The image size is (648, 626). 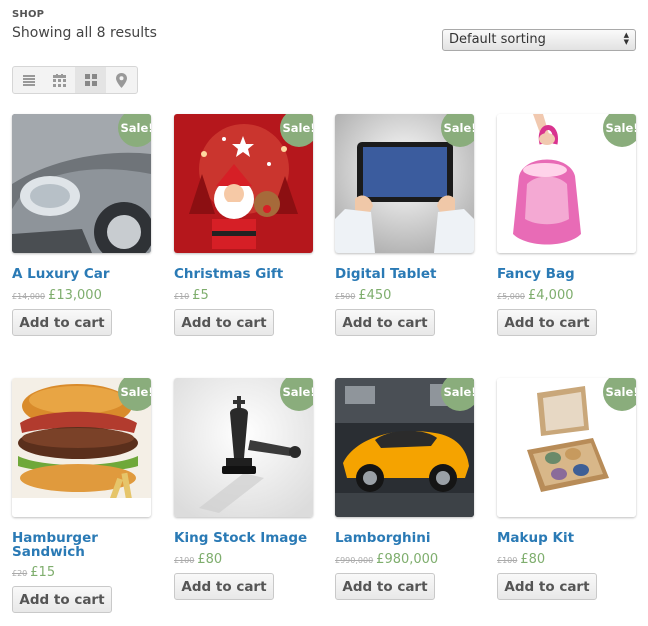 I want to click on sale-price: £15, so click(x=43, y=572).